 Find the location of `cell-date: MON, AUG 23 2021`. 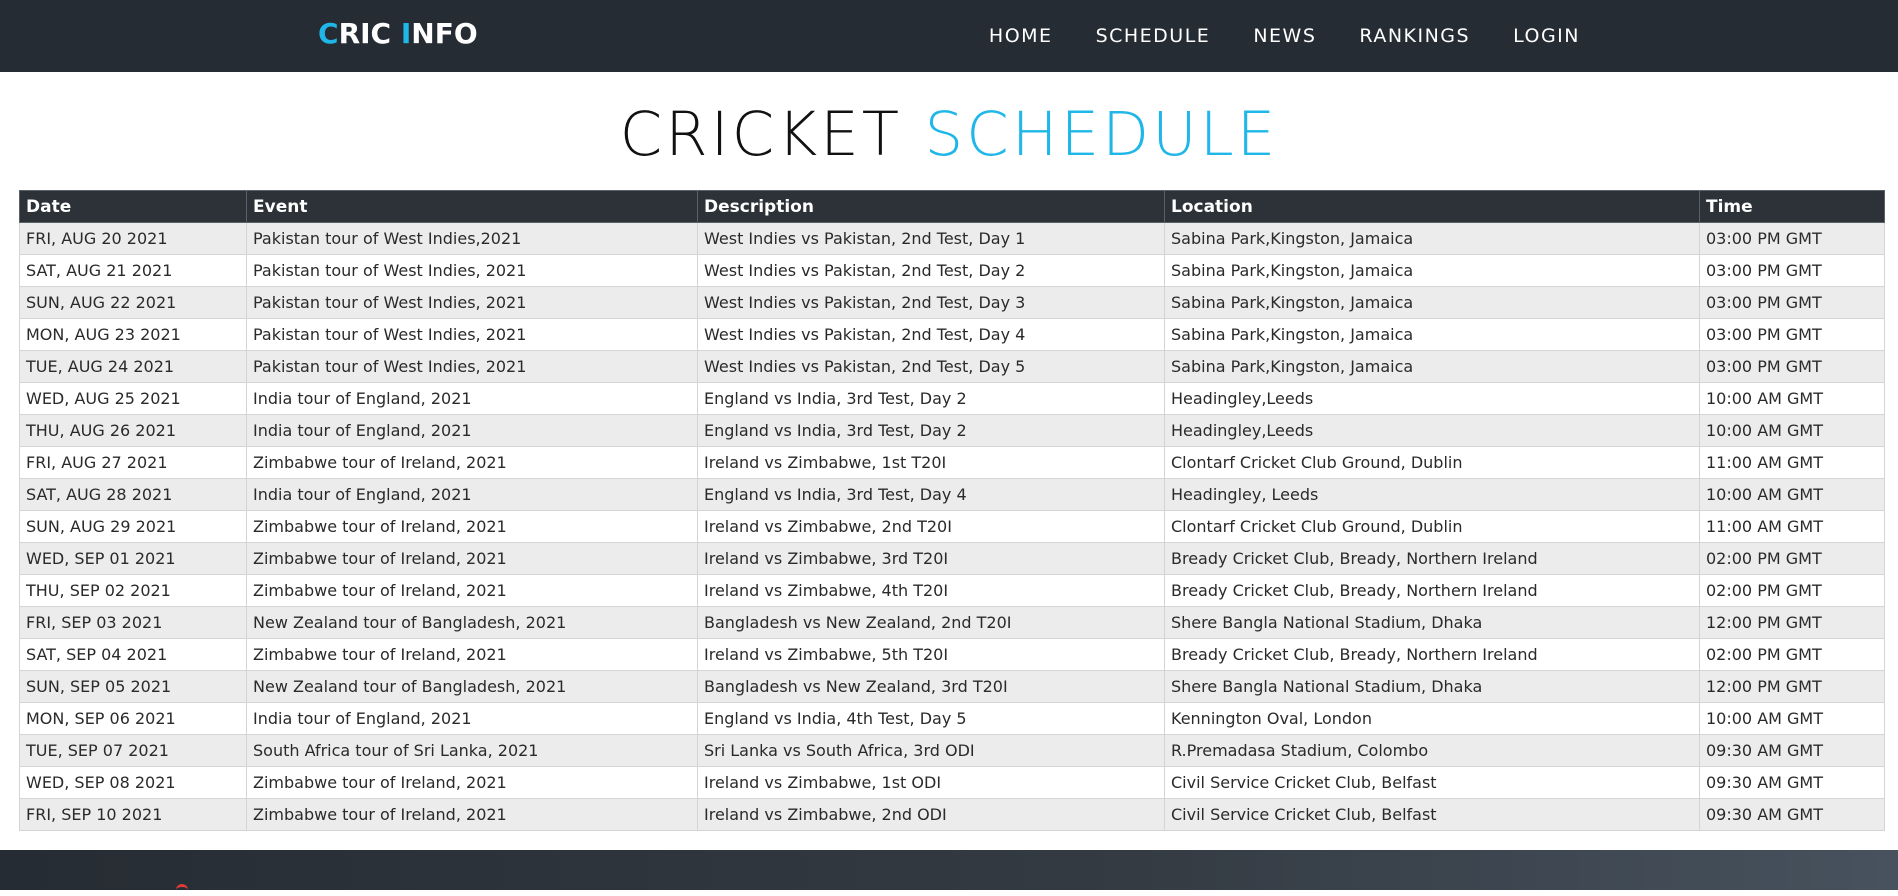

cell-date: MON, AUG 23 2021 is located at coordinates (133, 334).